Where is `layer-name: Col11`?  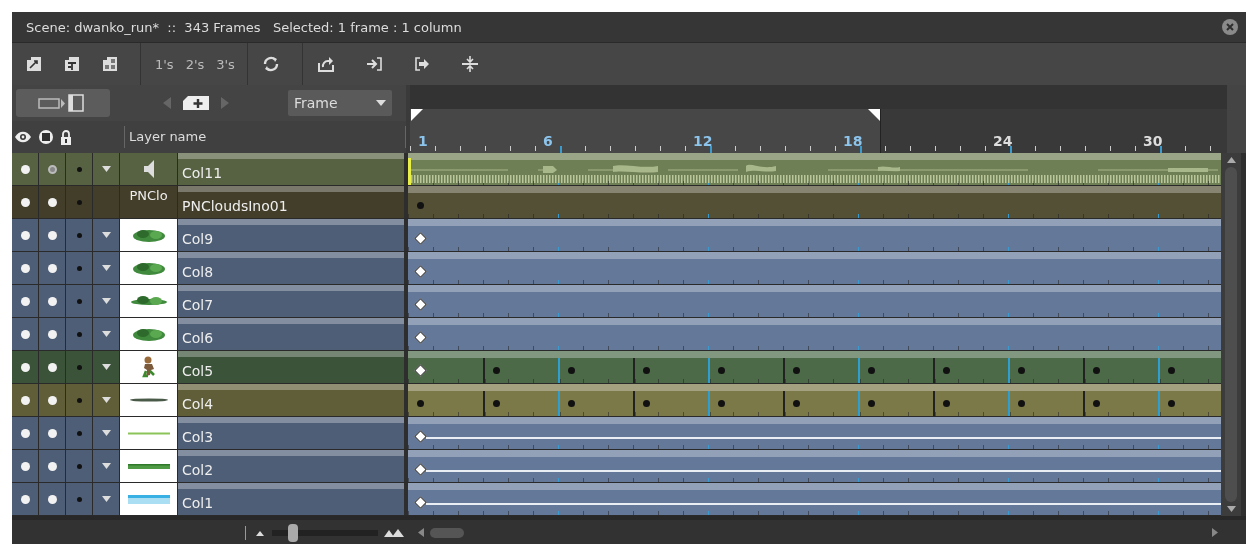
layer-name: Col11 is located at coordinates (200, 175).